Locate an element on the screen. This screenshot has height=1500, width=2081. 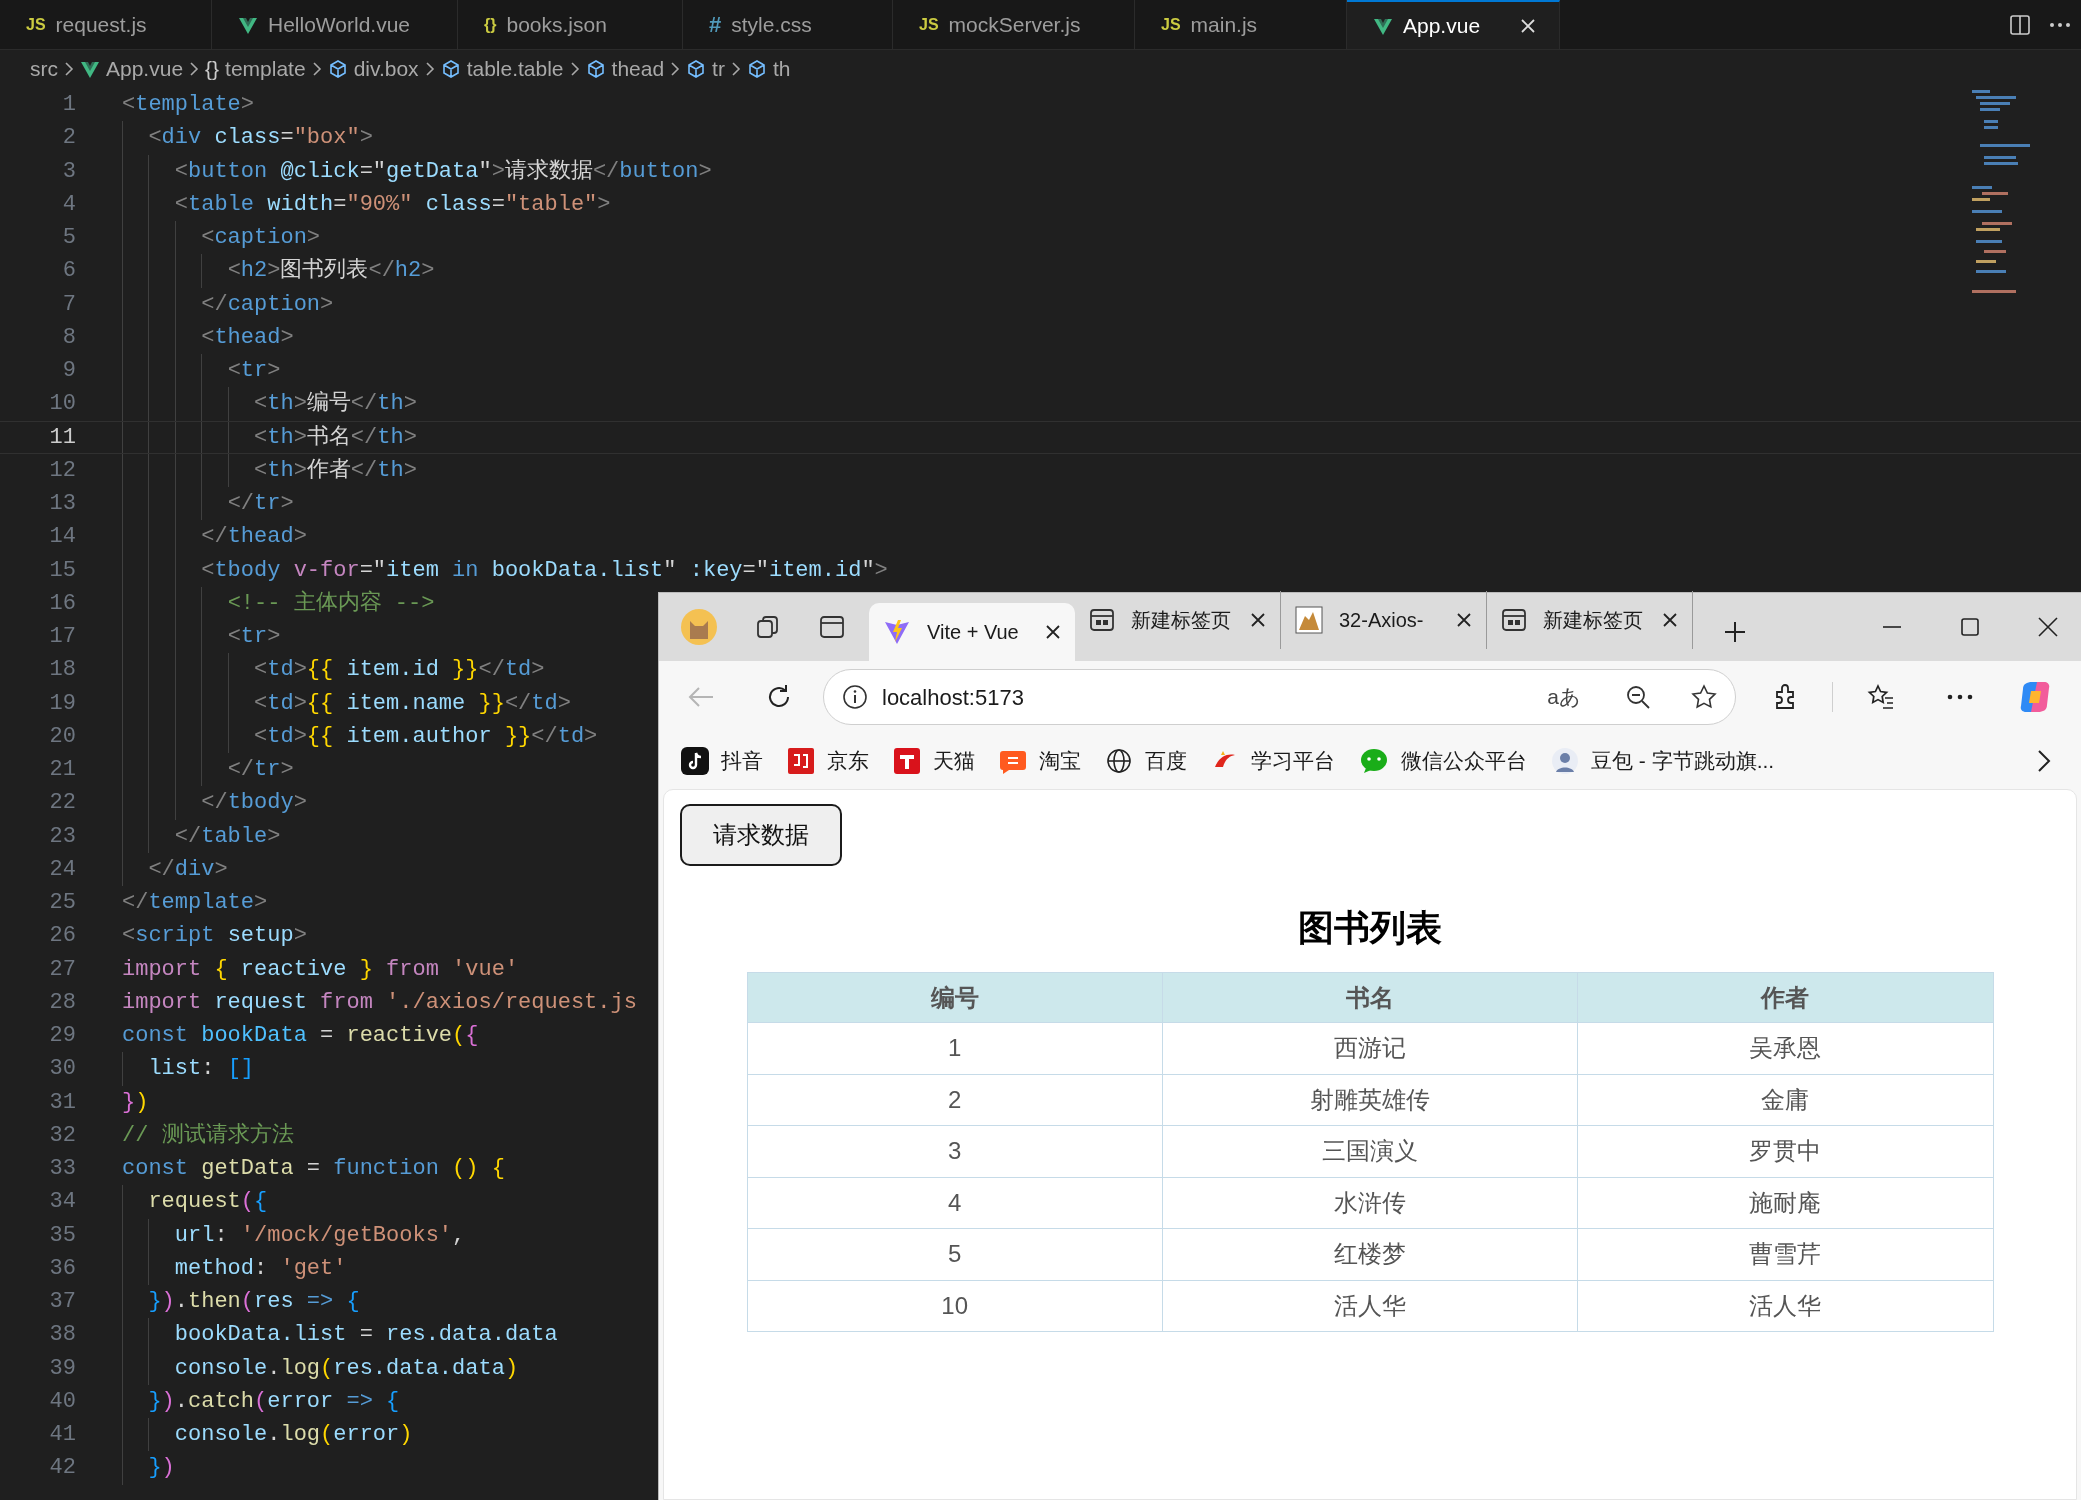
line-number: 27 is located at coordinates (62, 969).